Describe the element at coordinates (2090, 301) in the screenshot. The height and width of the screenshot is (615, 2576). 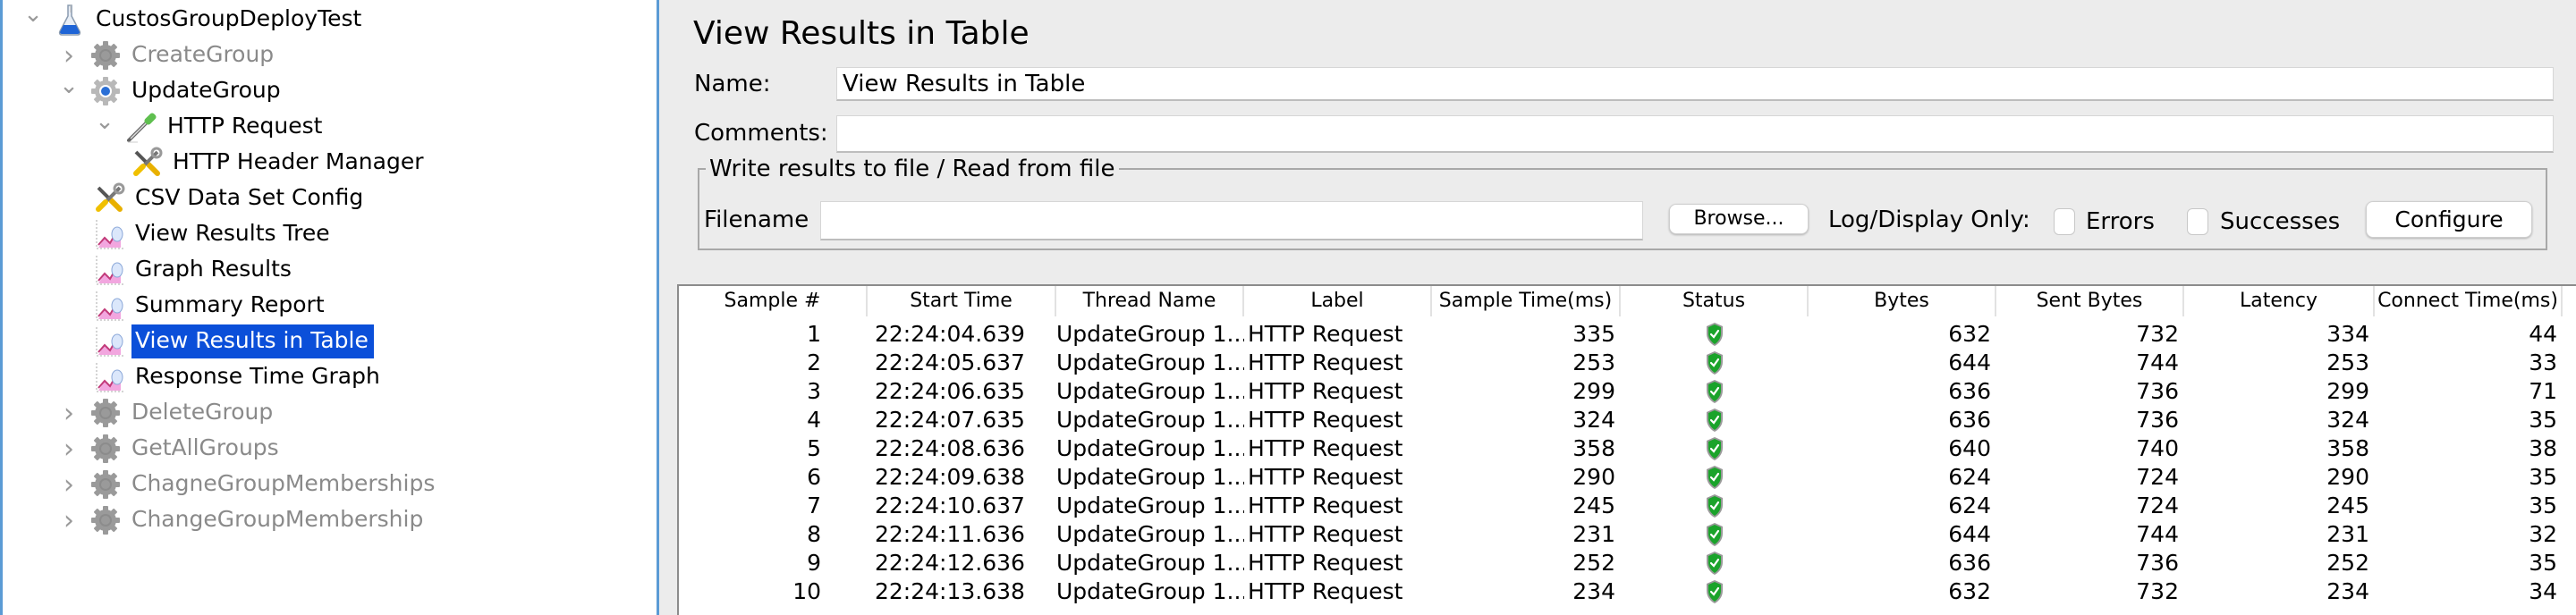
I see `column-header-sent-bytes: Sent Bytes` at that location.